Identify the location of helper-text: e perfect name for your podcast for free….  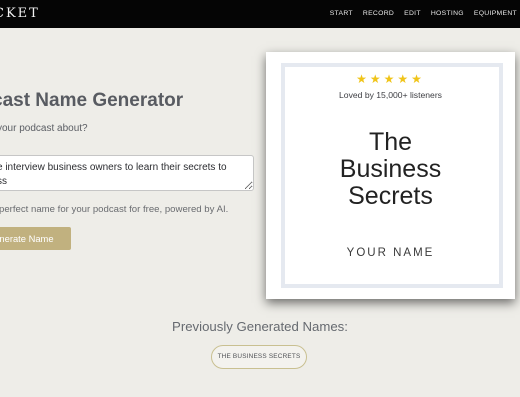
(114, 209).